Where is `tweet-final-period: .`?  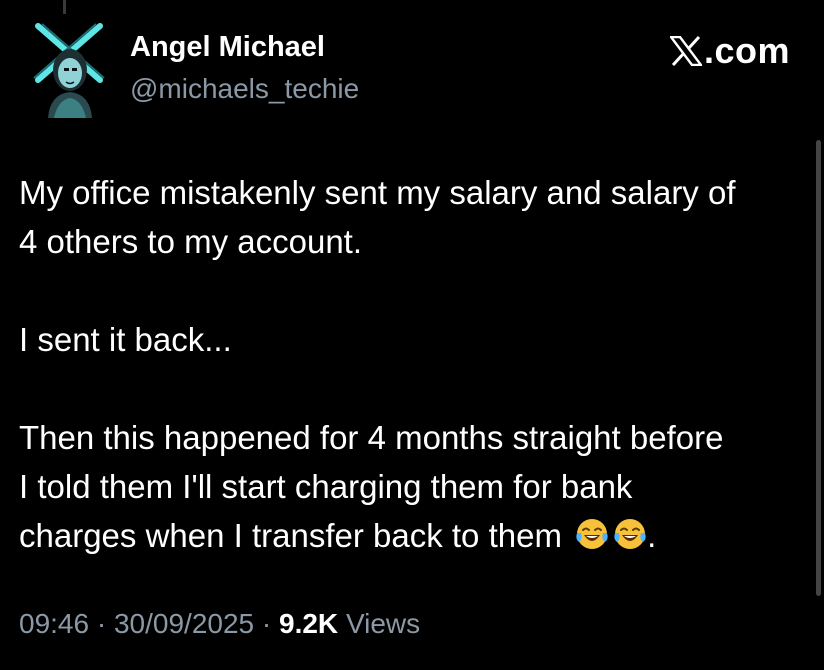
tweet-final-period: . is located at coordinates (652, 535).